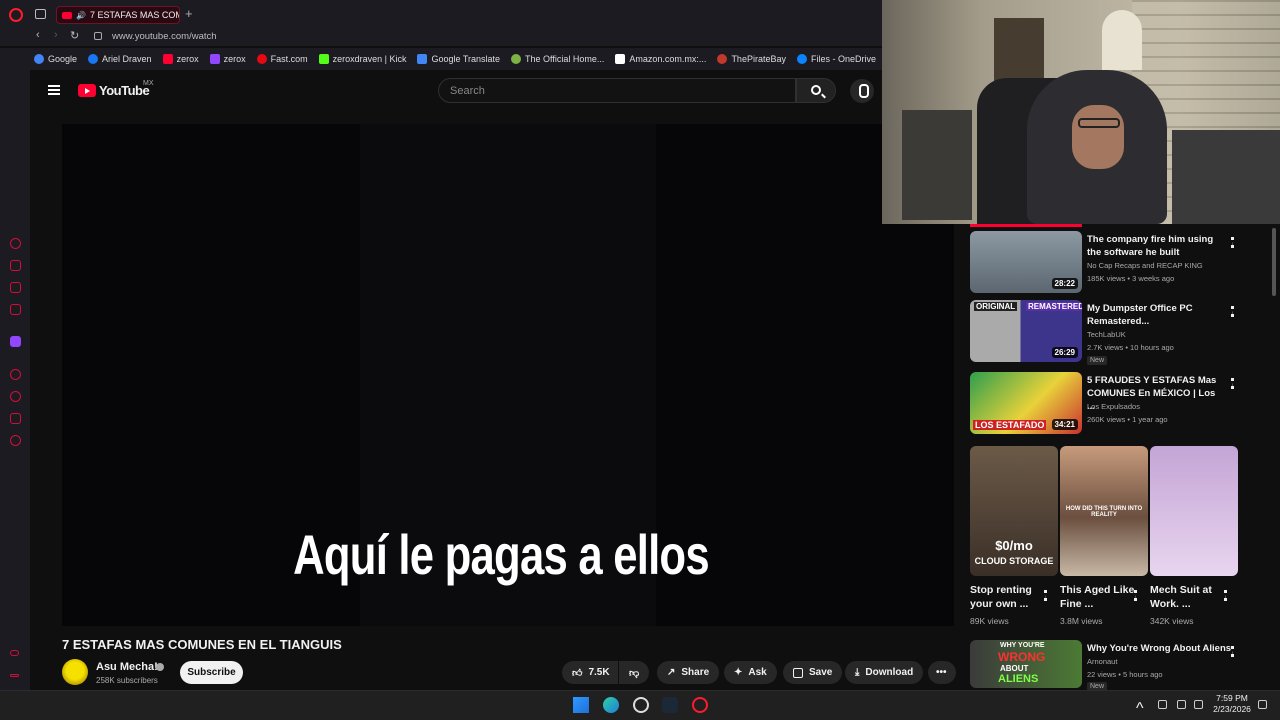 The height and width of the screenshot is (720, 1280). I want to click on bookmark-item: Ariel Draven, so click(120, 59).